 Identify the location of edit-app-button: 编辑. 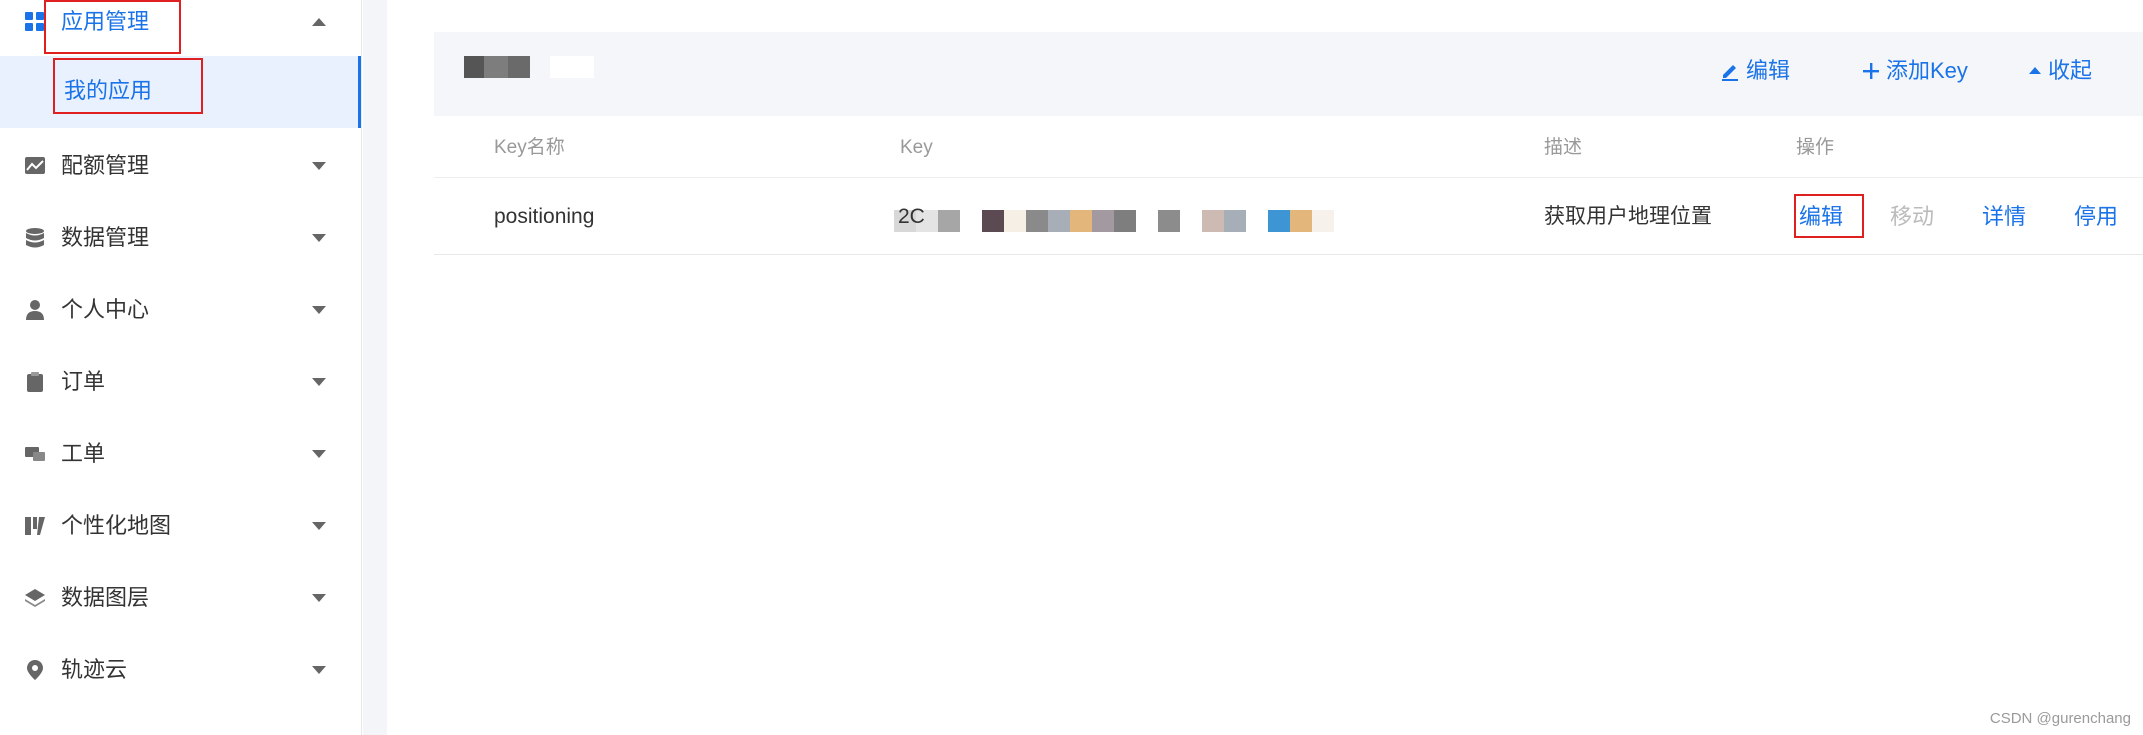
(1755, 71).